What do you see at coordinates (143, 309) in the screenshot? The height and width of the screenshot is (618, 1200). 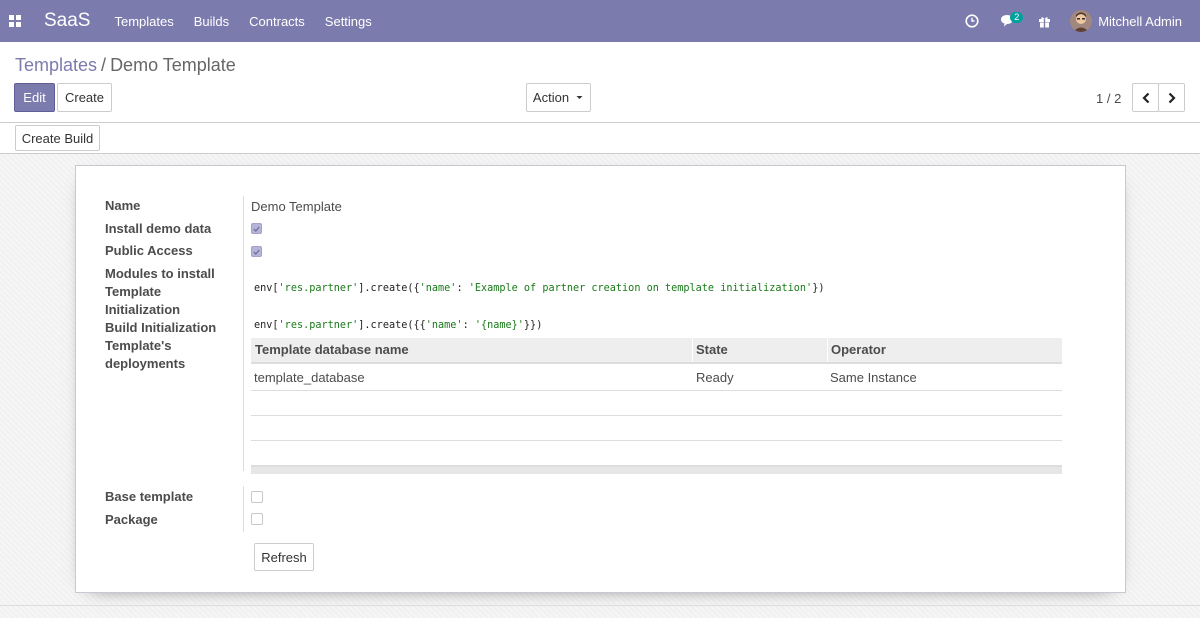 I see `label-template-initialization-line2: Initialization` at bounding box center [143, 309].